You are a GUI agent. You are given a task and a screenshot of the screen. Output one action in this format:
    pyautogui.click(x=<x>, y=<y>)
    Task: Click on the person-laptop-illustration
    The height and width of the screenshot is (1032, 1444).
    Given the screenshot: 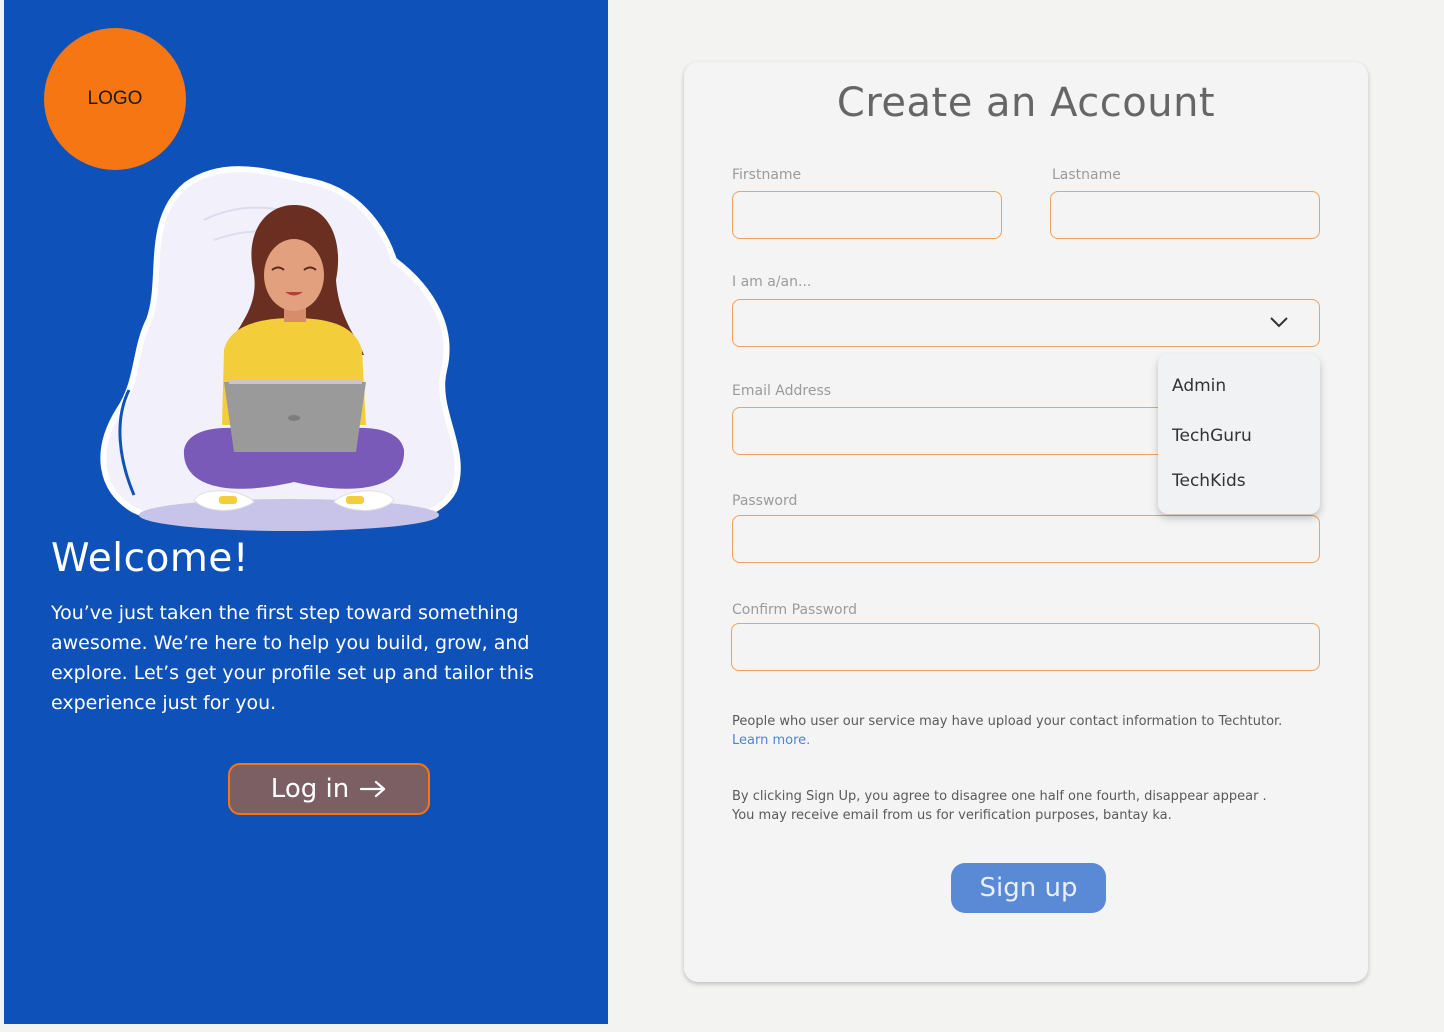 What is the action you would take?
    pyautogui.click(x=280, y=348)
    